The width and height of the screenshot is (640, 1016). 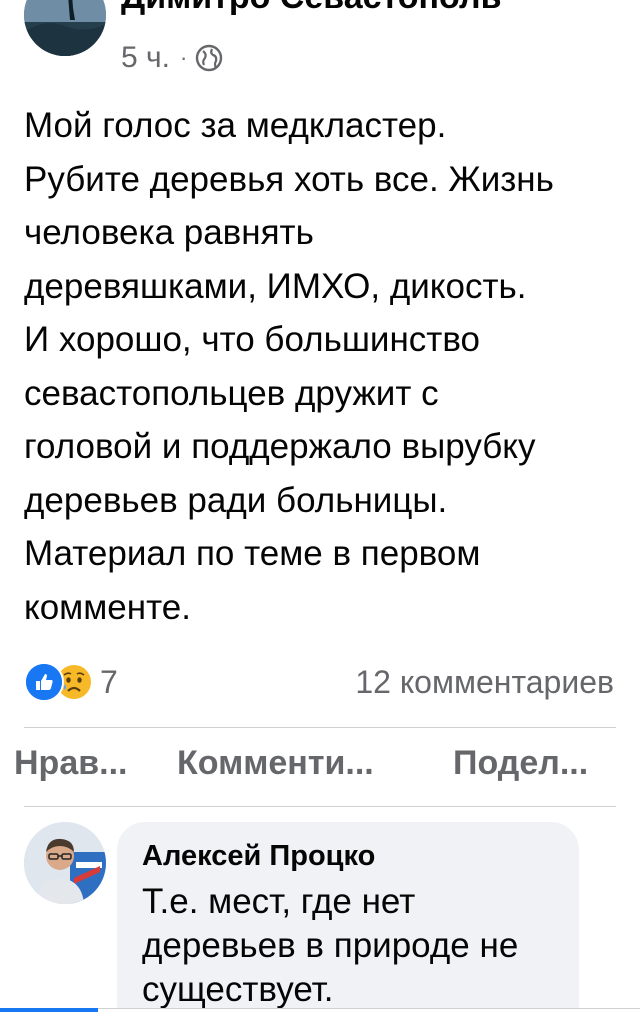 I want to click on globe-icon, so click(x=209, y=58).